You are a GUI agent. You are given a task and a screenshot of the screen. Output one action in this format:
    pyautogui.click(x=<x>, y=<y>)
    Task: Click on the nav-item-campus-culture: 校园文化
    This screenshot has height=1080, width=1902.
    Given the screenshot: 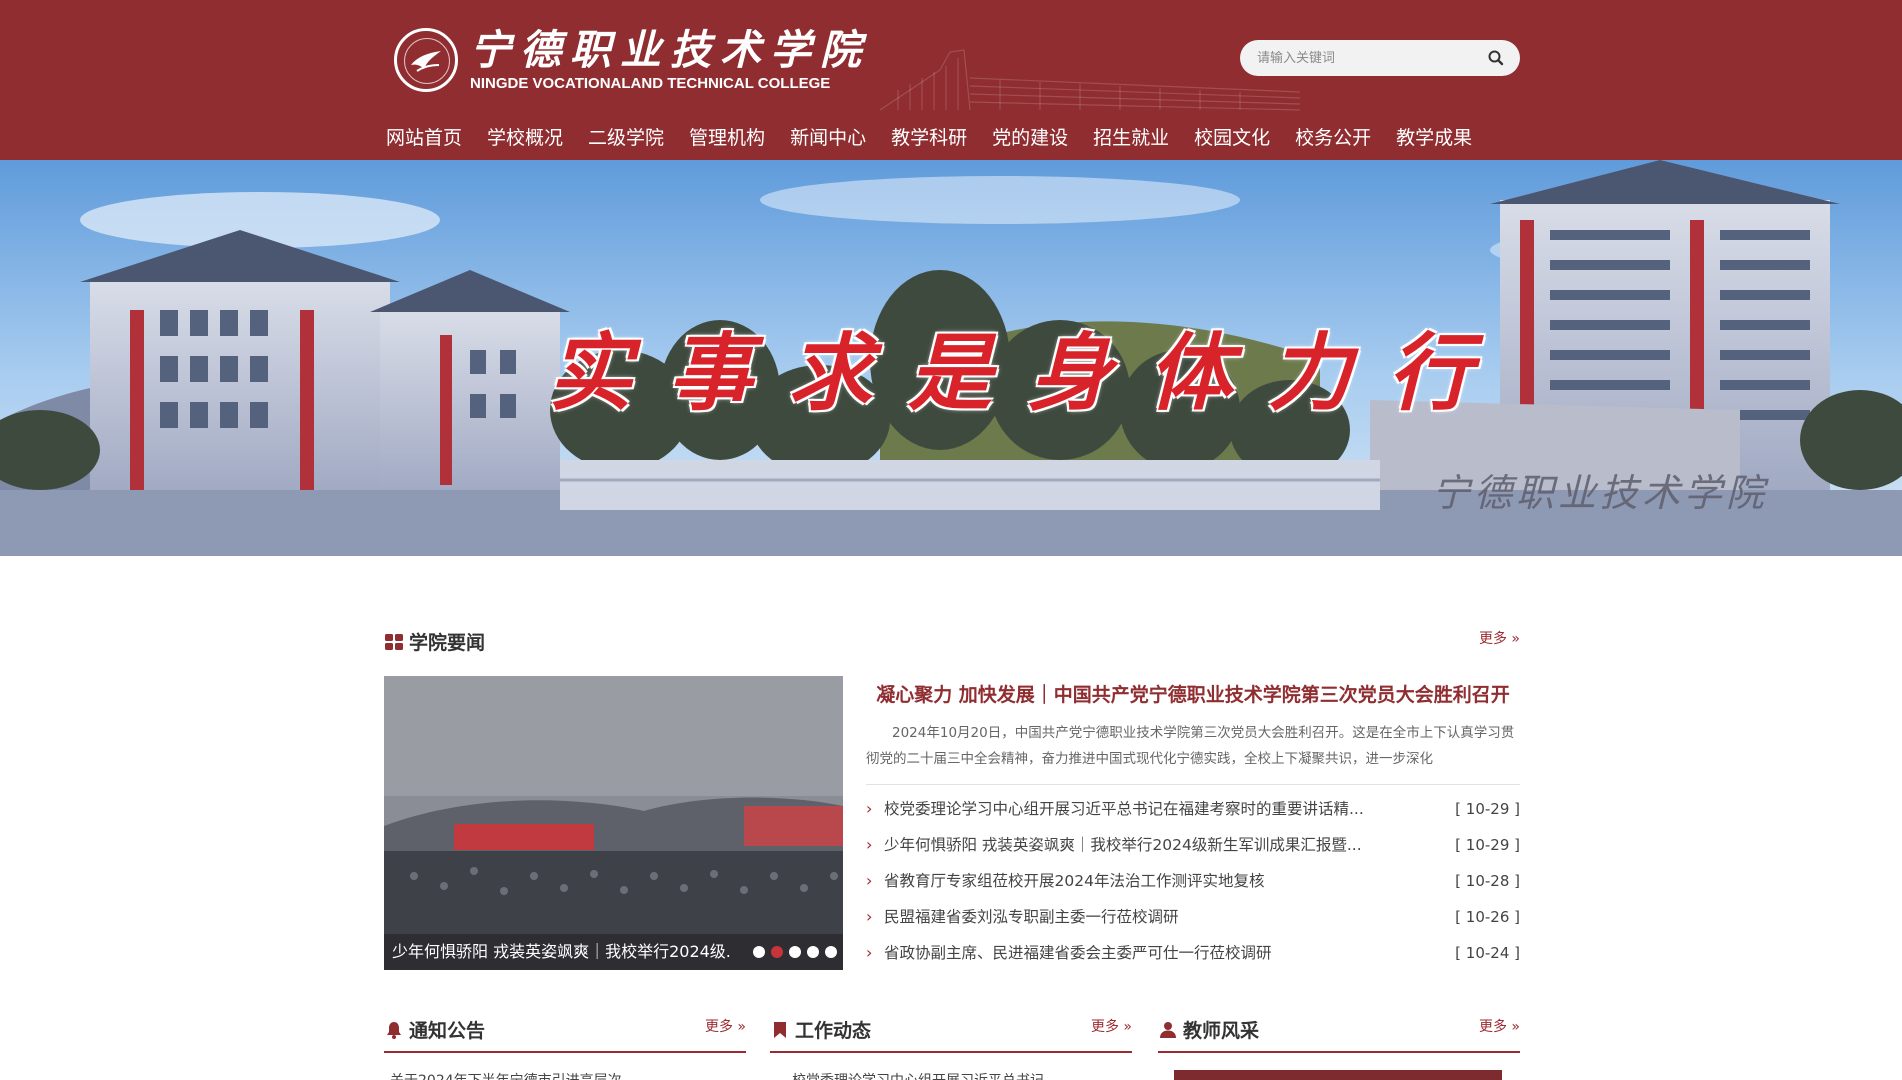 What is the action you would take?
    pyautogui.click(x=1232, y=138)
    